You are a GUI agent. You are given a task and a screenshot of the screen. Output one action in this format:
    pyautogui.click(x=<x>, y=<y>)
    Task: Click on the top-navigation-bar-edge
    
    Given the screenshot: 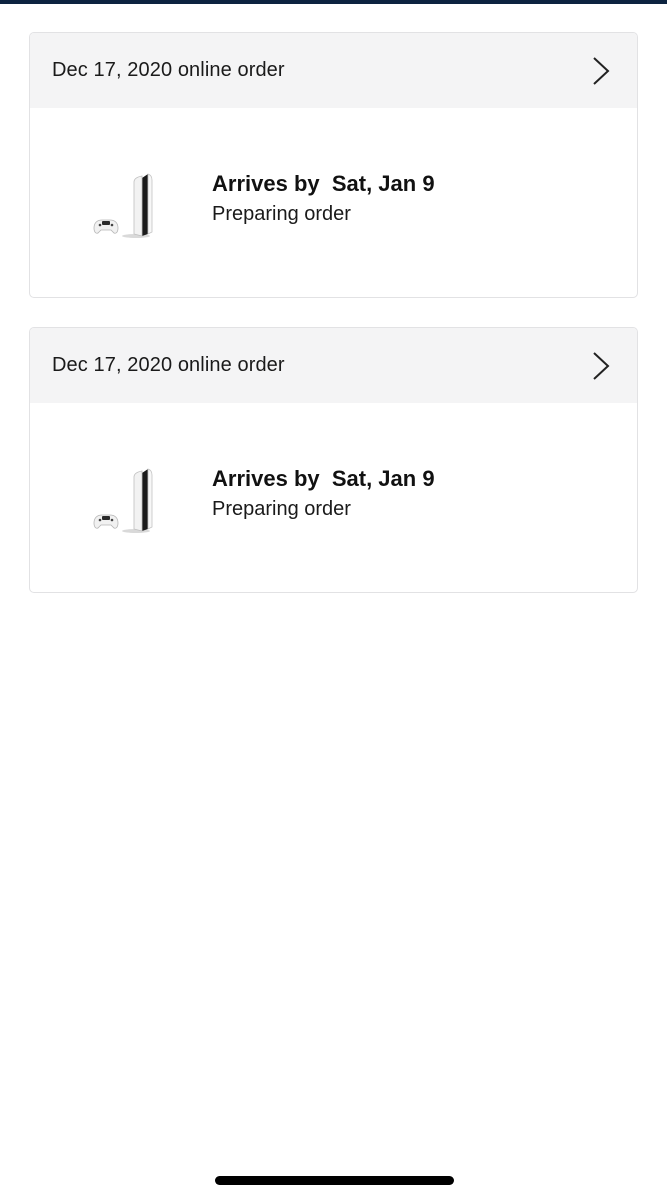 What is the action you would take?
    pyautogui.click(x=333, y=2)
    